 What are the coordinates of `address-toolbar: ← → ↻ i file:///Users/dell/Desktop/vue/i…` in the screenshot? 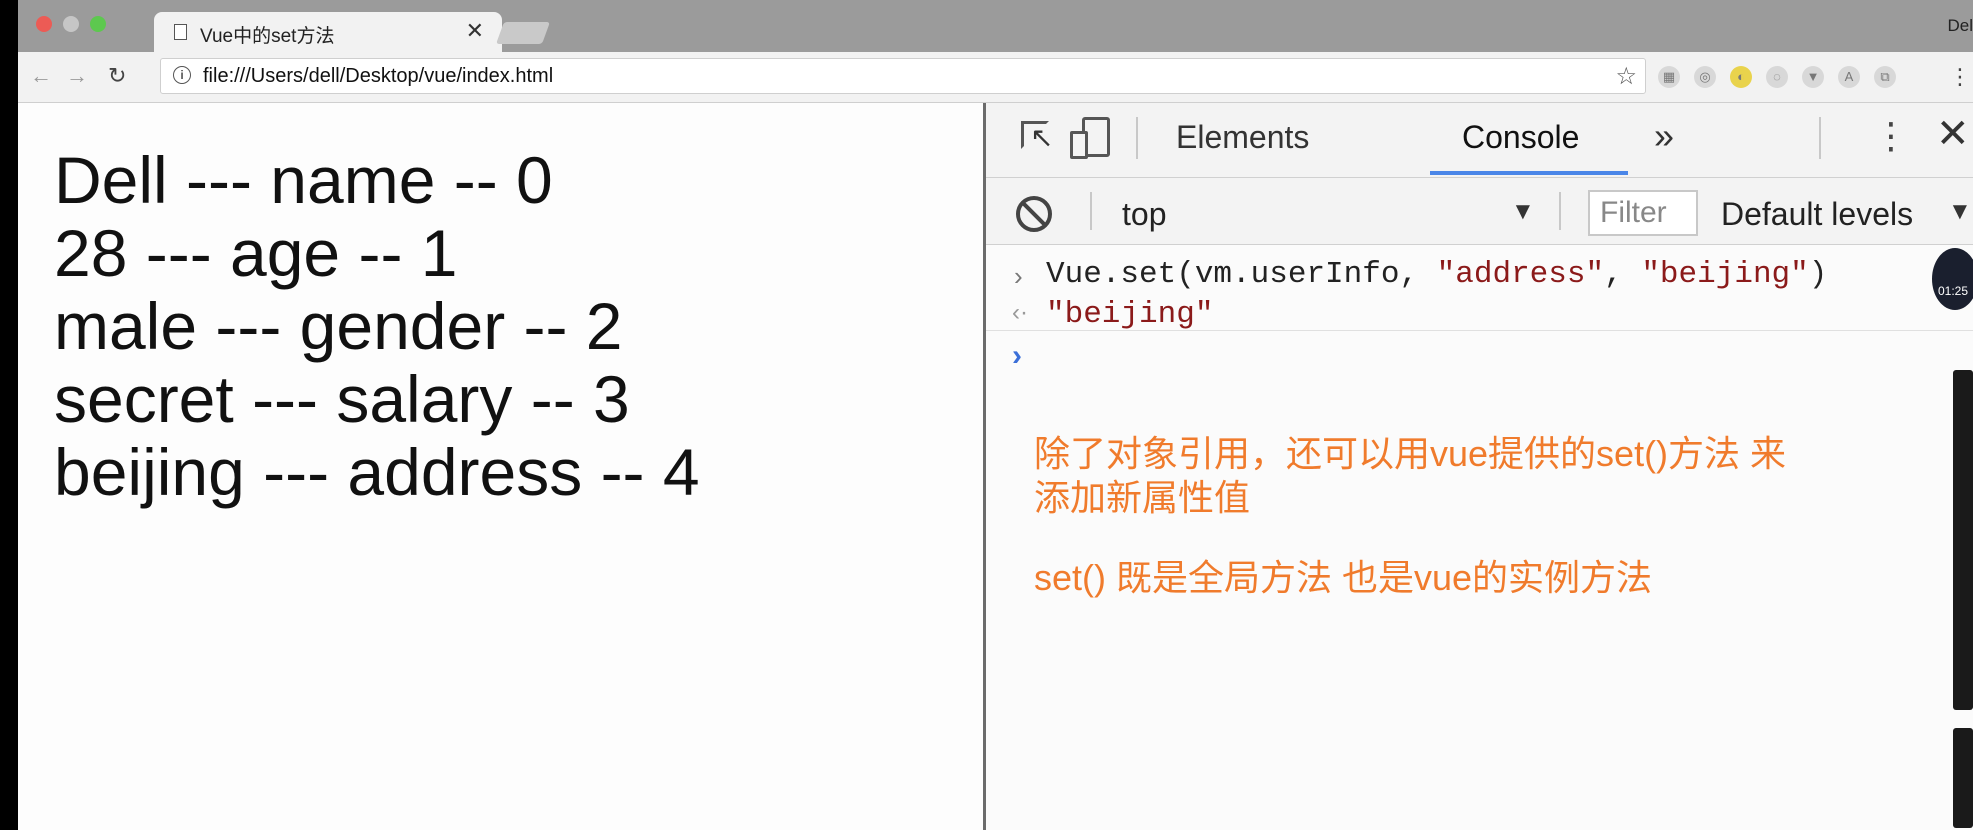 It's located at (995, 77).